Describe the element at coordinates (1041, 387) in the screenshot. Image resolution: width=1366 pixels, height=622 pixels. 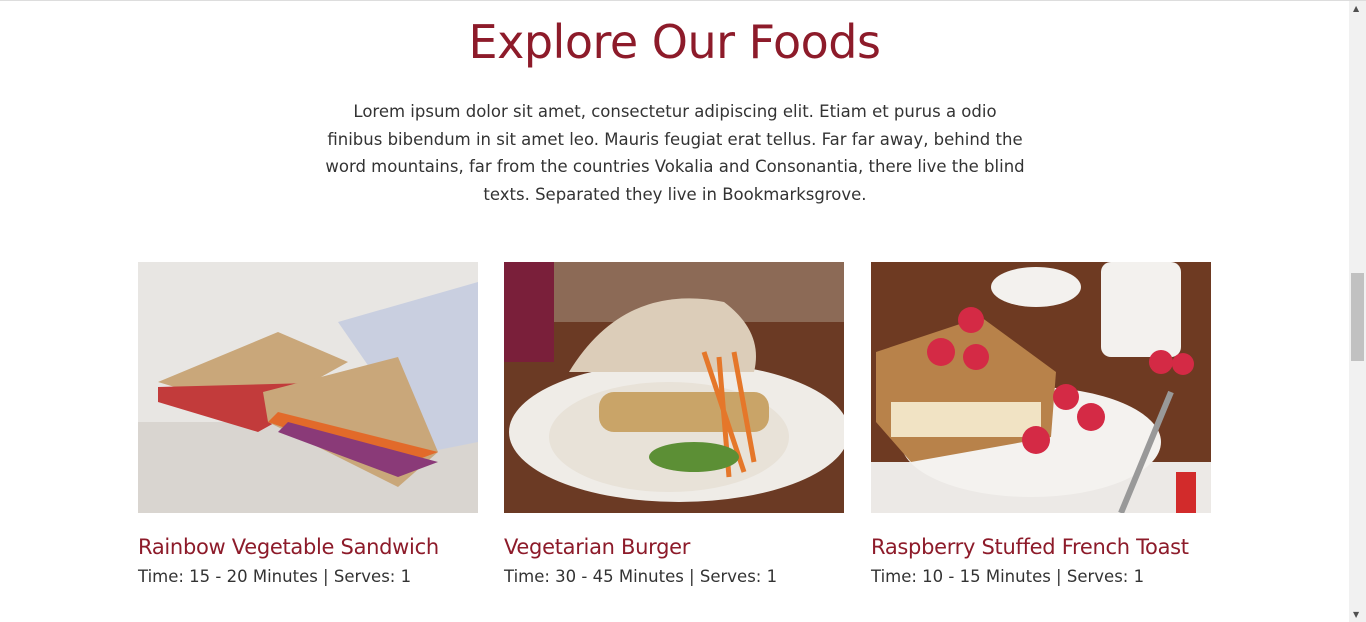
I see `french-toast-image` at that location.